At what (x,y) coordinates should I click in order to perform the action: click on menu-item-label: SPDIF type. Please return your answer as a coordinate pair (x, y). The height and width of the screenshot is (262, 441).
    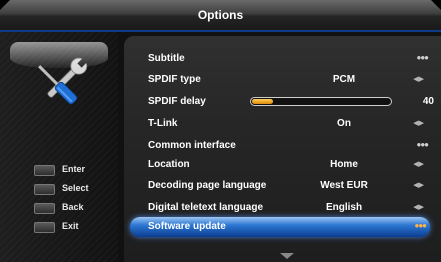
    Looking at the image, I should click on (174, 79).